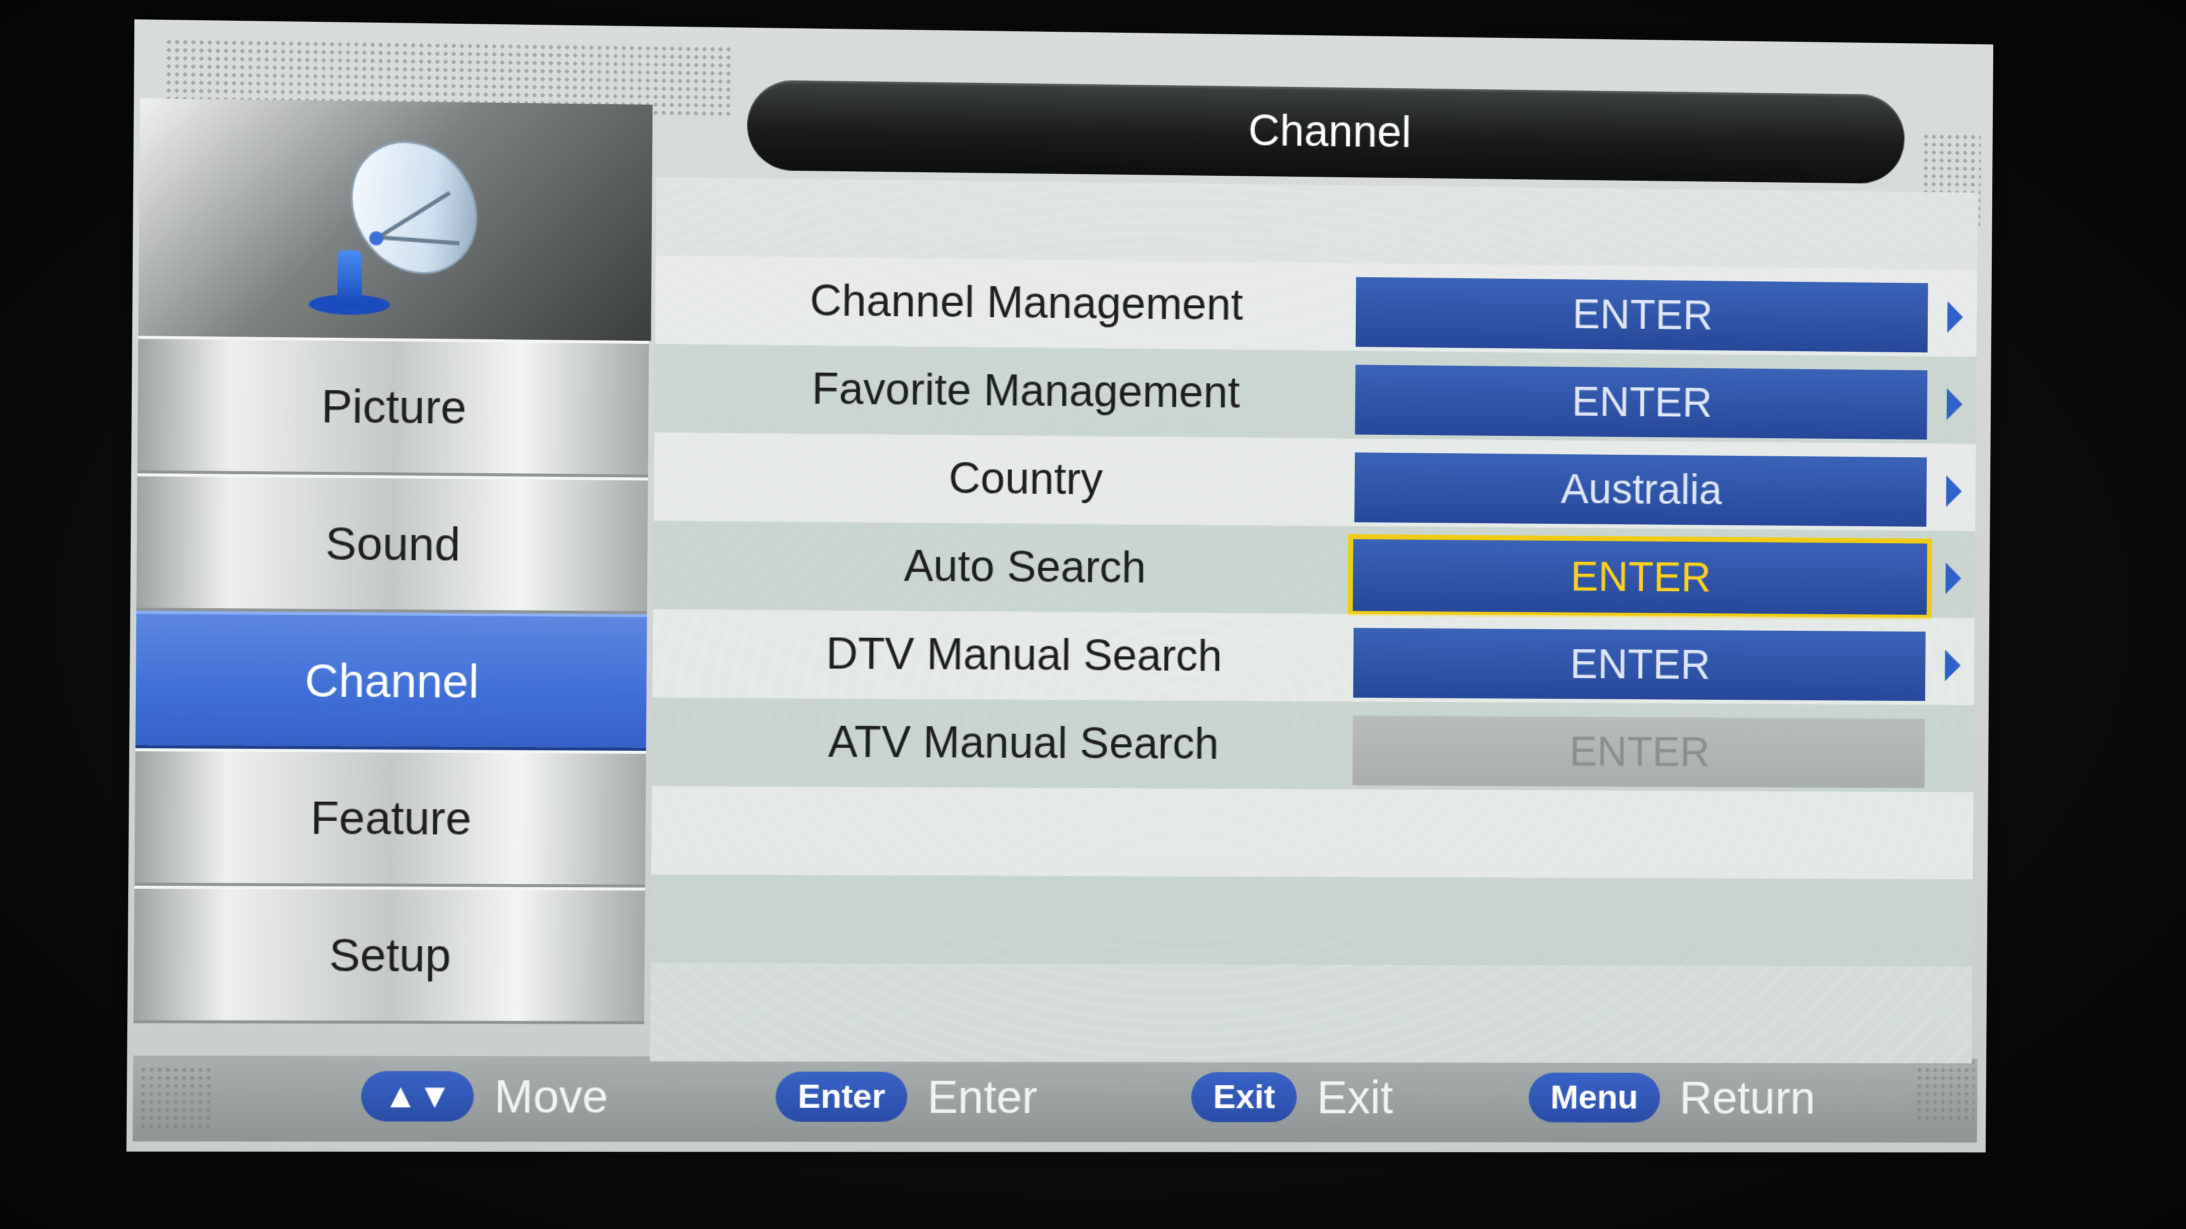  I want to click on menu-row-channel-management: Channel Management ENTER, so click(1316, 305).